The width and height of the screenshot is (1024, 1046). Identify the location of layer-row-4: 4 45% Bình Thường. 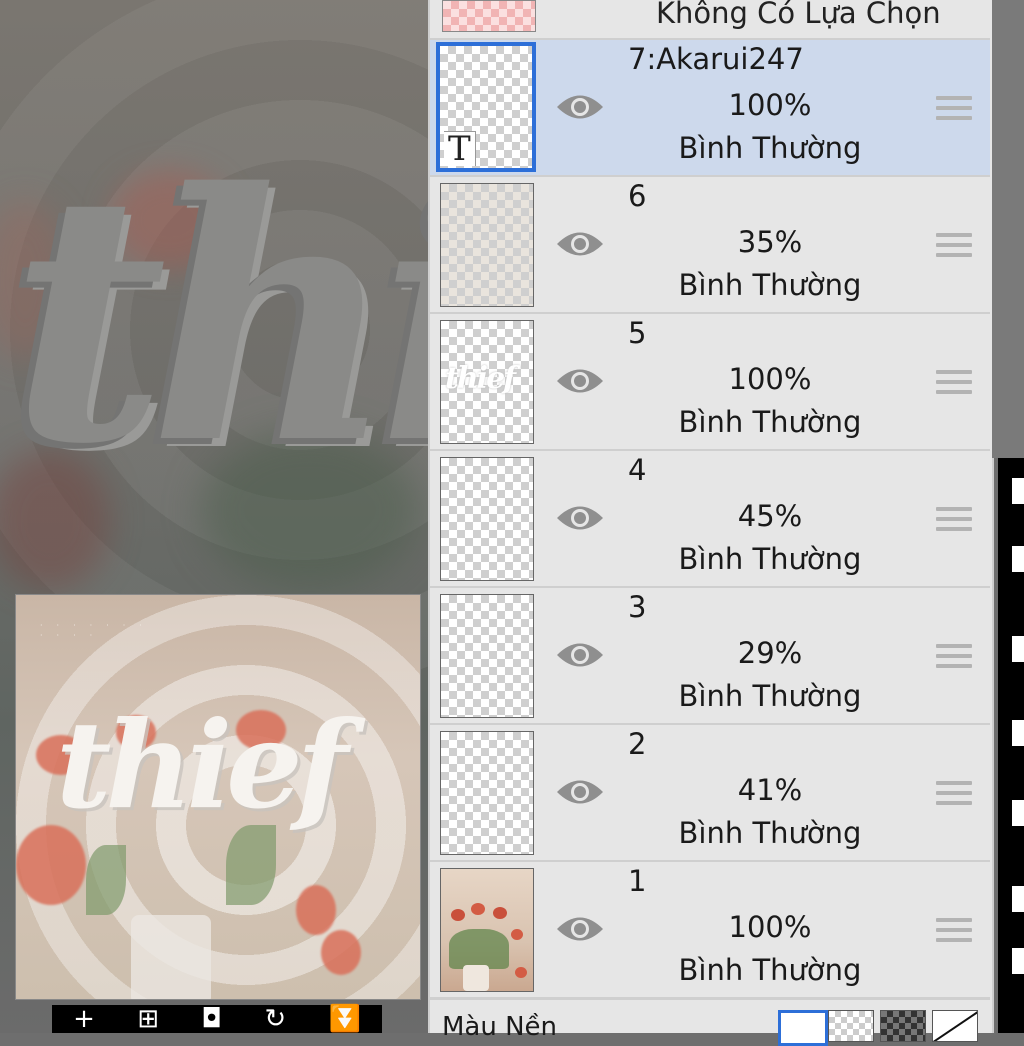
(710, 519).